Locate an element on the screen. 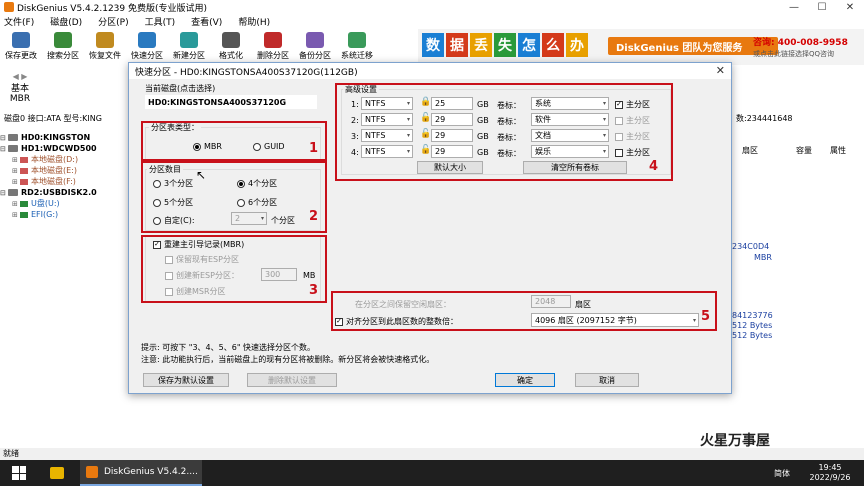 The height and width of the screenshot is (486, 864). right-info-value: 234C0D4 is located at coordinates (751, 246).